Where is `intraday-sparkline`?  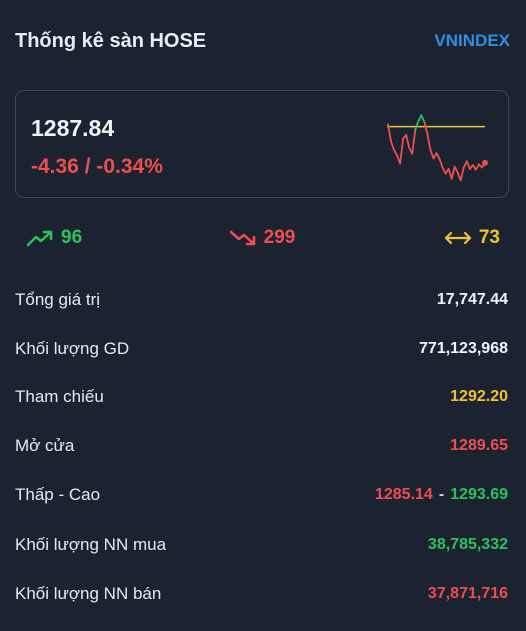
intraday-sparkline is located at coordinates (437, 148).